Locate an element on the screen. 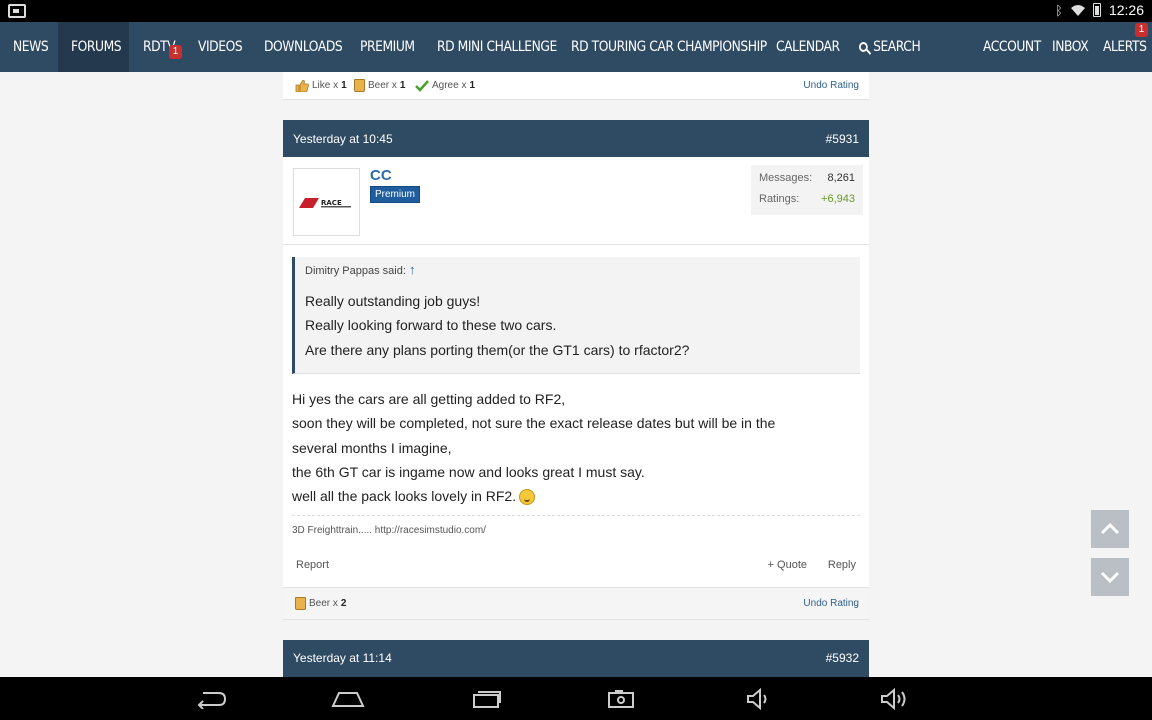 The height and width of the screenshot is (720, 1152). recents-button is located at coordinates (486, 699).